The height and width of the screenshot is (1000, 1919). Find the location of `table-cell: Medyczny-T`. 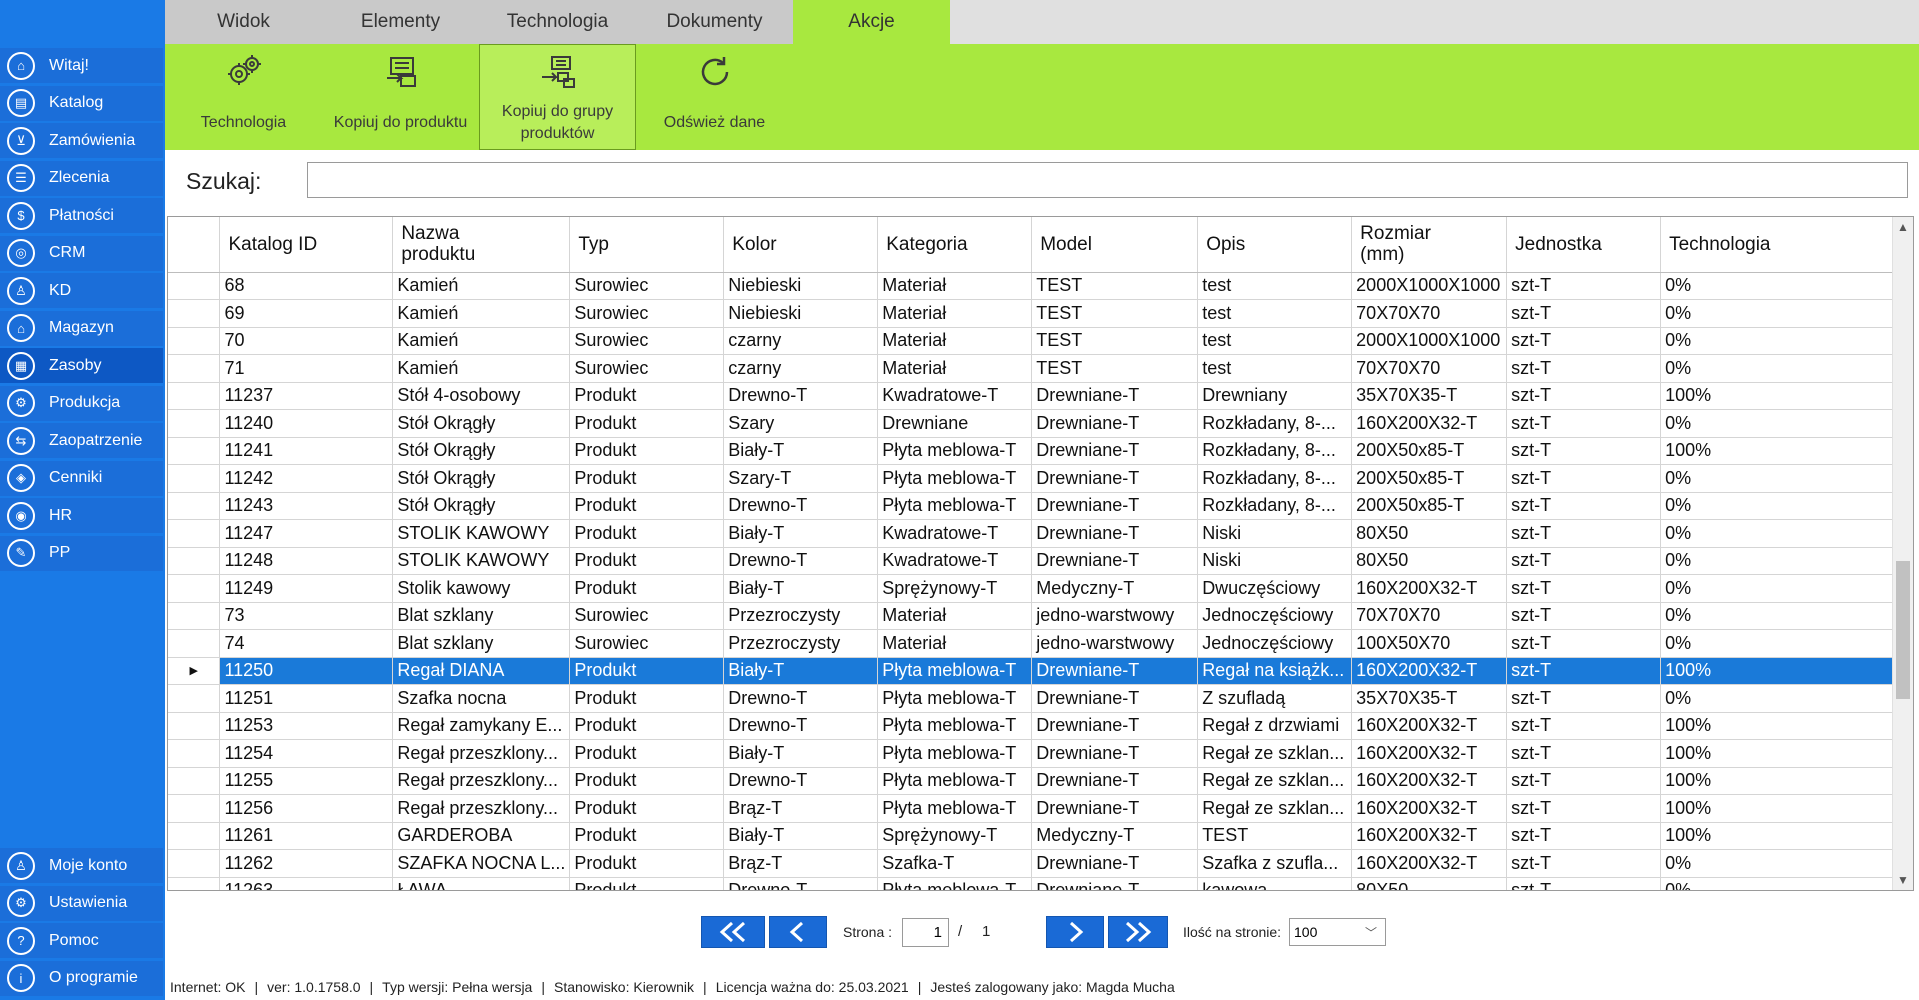

table-cell: Medyczny-T is located at coordinates (1115, 588).